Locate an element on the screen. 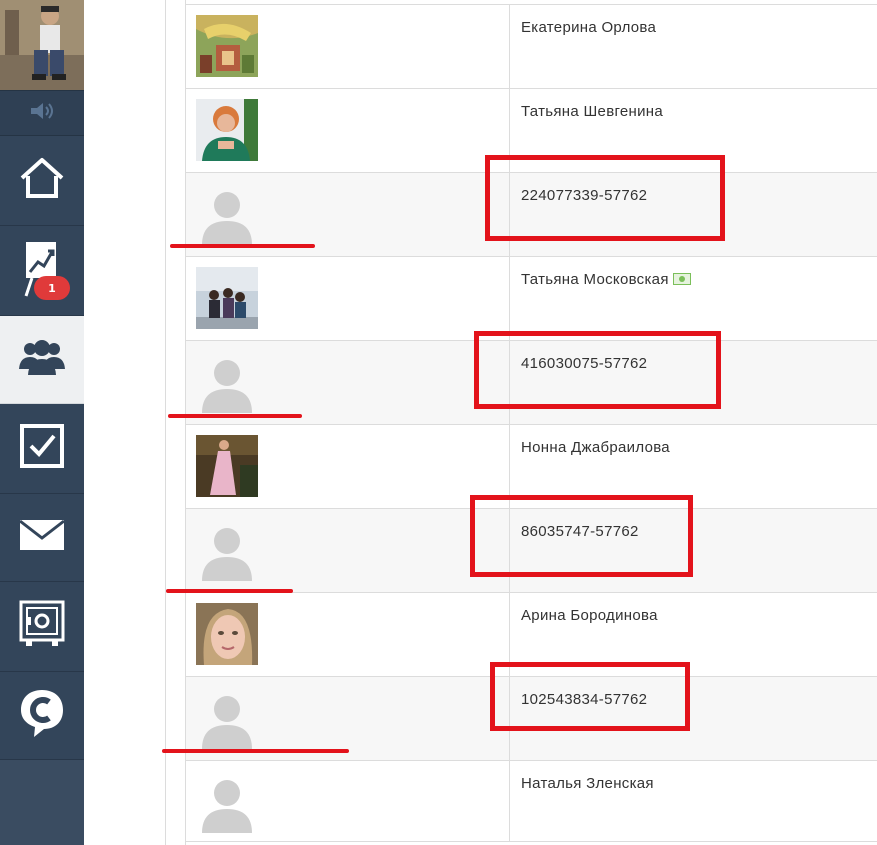  envelope-icon is located at coordinates (42, 537).